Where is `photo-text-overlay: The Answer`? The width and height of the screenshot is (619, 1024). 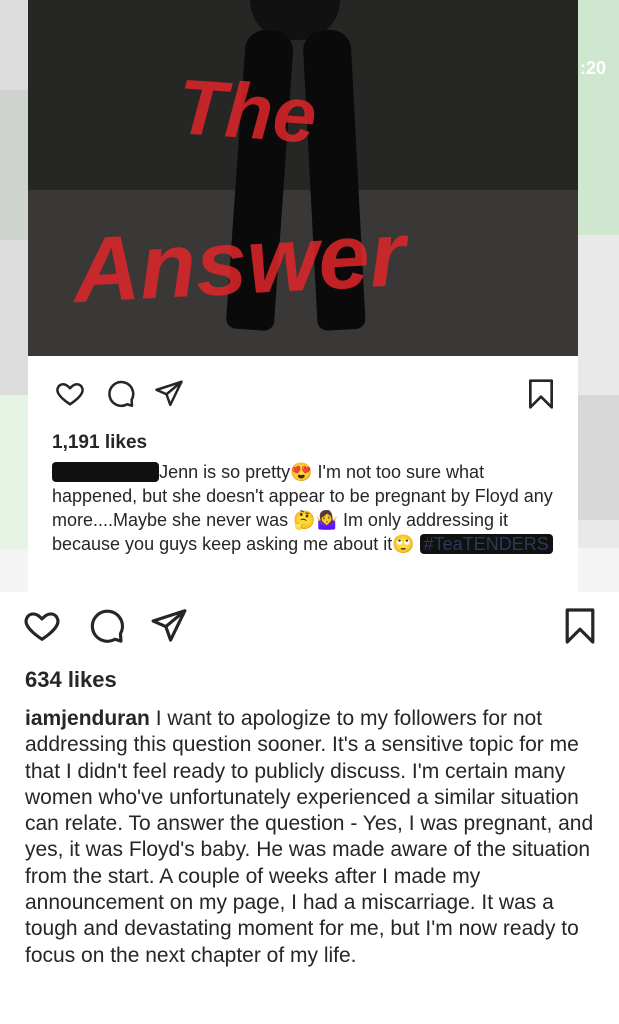
photo-text-overlay: The Answer is located at coordinates (240, 192).